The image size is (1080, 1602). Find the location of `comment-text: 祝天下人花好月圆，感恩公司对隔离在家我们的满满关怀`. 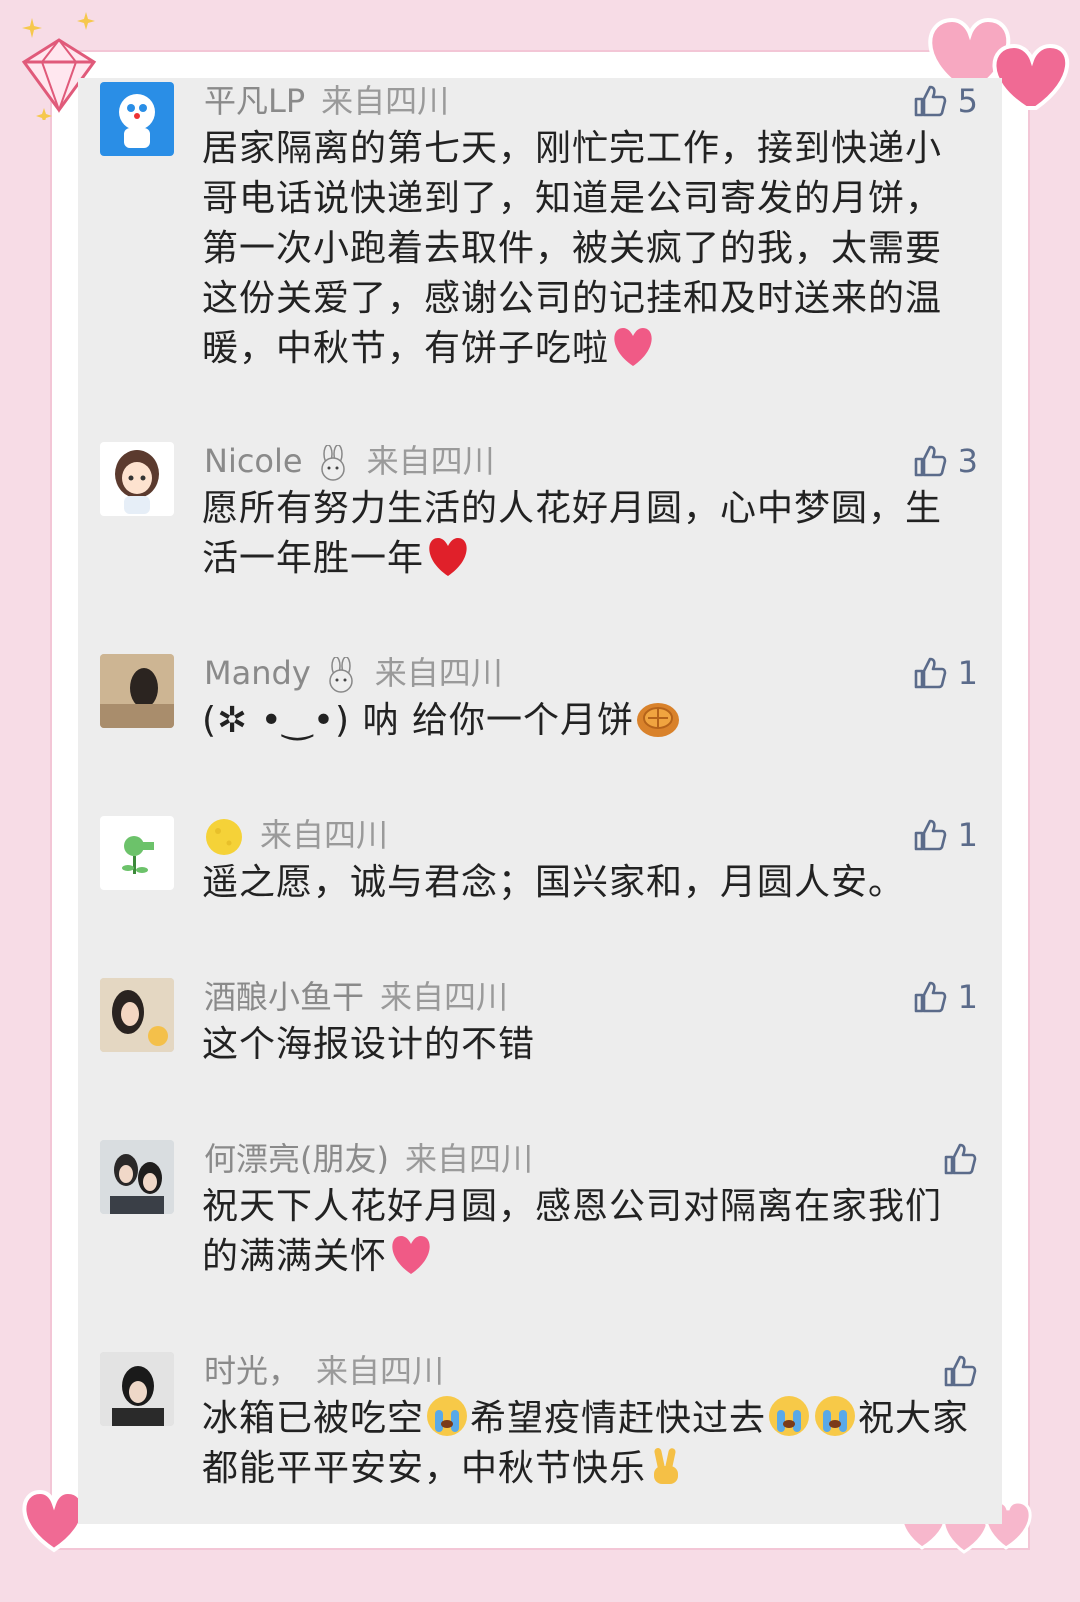

comment-text: 祝天下人花好月圆，感恩公司对隔离在家我们的满满关怀 is located at coordinates (572, 1231).